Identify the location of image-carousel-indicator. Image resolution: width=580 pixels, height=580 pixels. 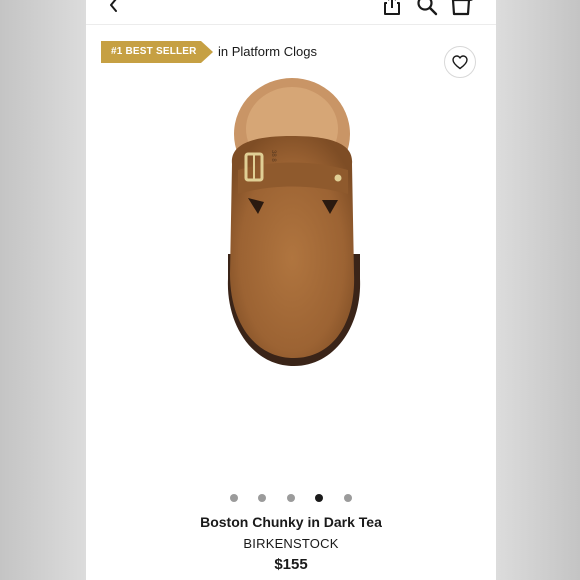
(291, 499).